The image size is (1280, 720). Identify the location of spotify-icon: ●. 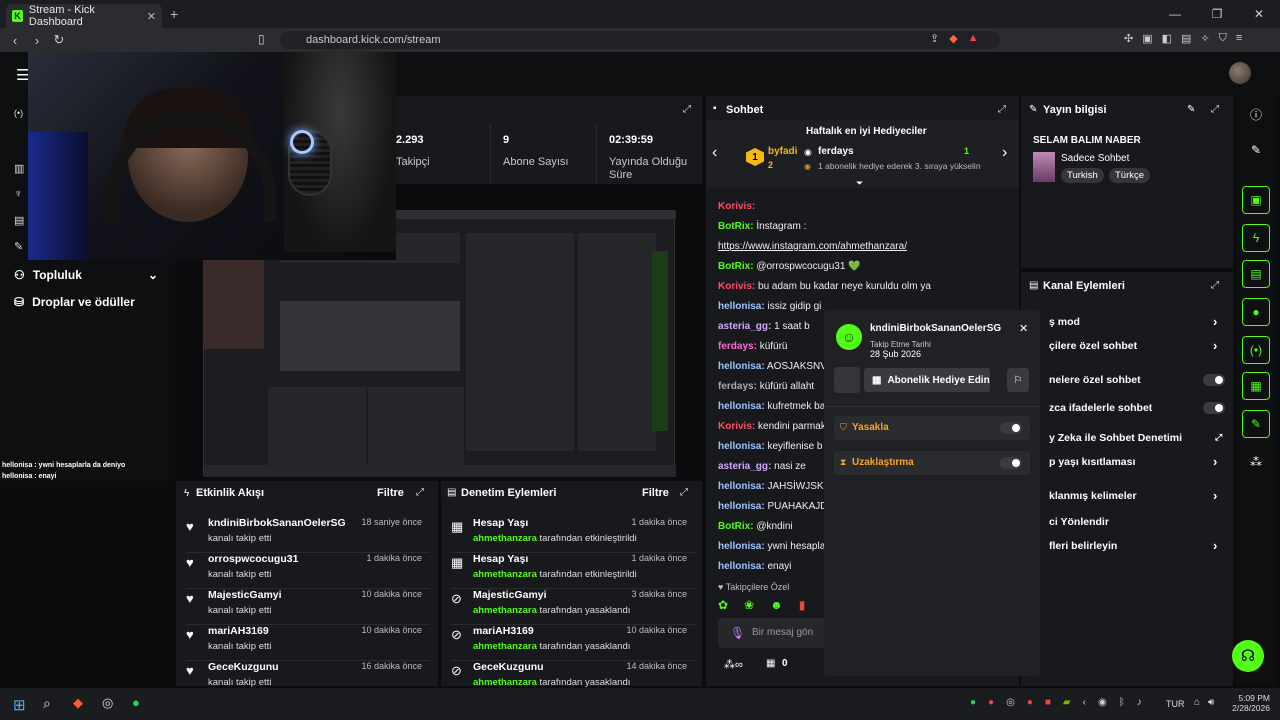
(136, 702).